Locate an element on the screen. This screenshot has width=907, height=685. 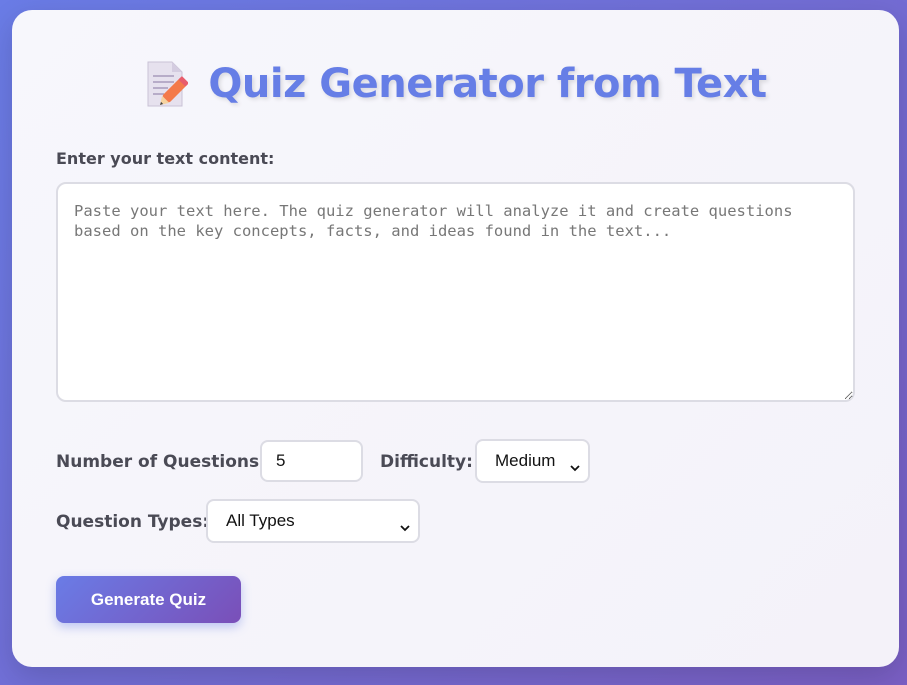
memo-pencil-icon is located at coordinates (166, 84).